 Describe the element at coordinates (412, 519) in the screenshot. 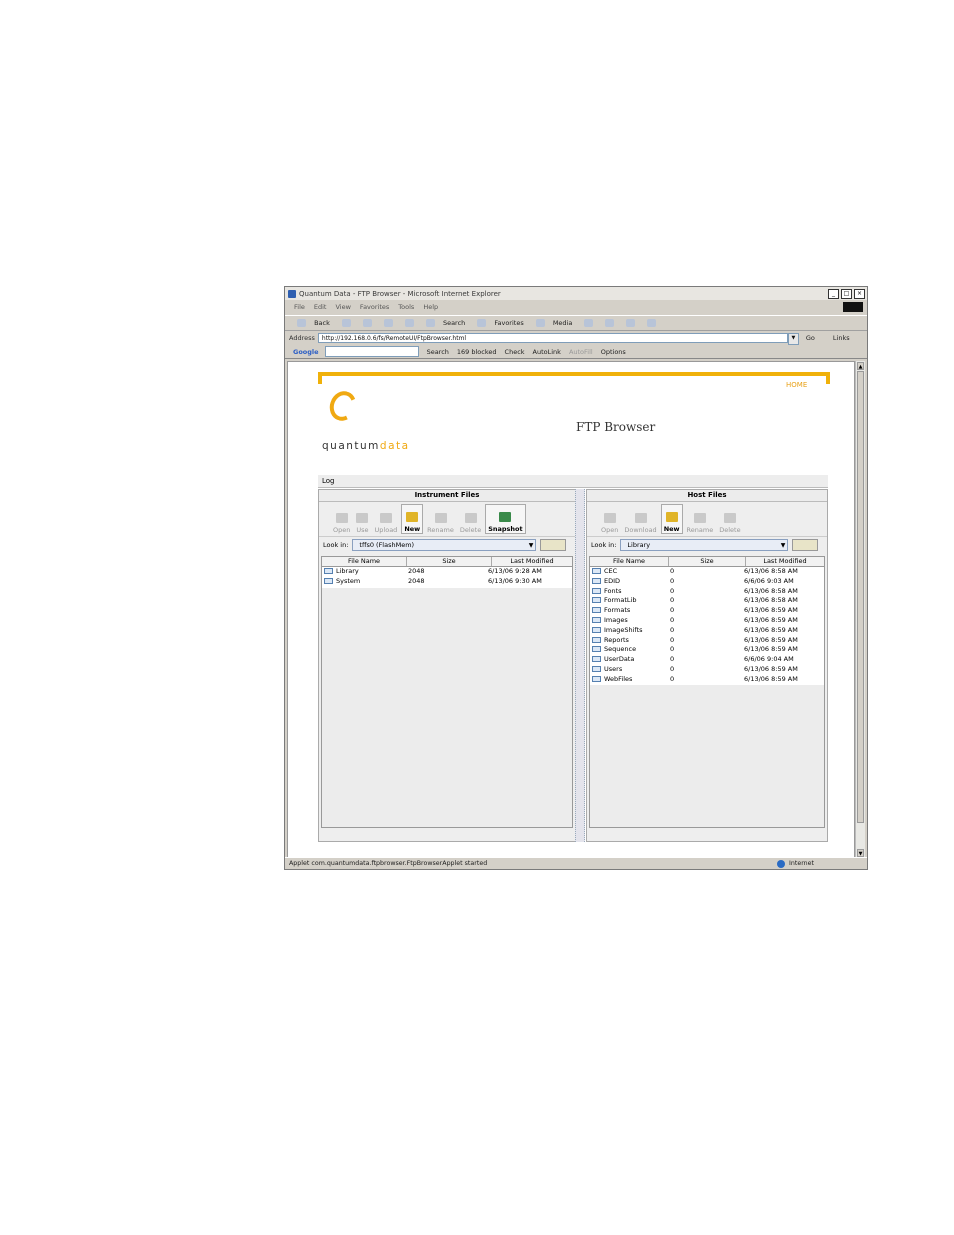

I see `instrument-new-button: New` at that location.